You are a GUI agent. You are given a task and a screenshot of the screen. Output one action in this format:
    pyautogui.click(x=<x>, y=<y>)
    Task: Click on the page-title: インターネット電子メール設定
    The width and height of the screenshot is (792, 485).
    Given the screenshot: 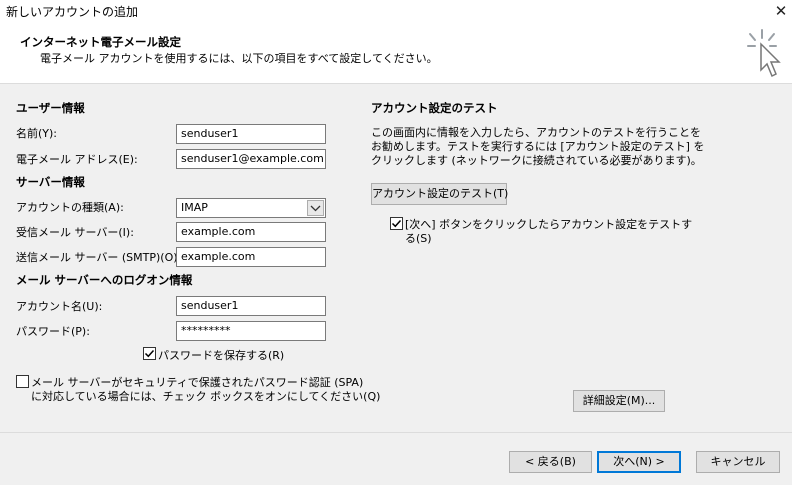 What is the action you would take?
    pyautogui.click(x=100, y=42)
    